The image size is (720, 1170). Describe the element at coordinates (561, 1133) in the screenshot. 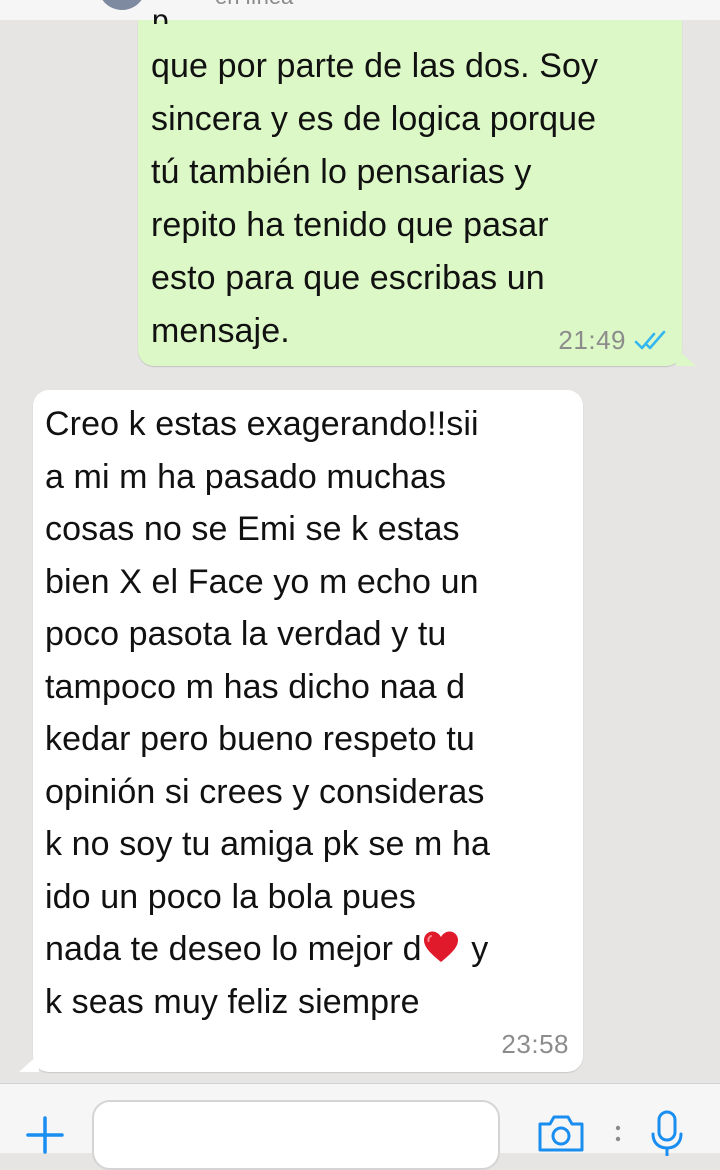

I see `camera-icon` at that location.